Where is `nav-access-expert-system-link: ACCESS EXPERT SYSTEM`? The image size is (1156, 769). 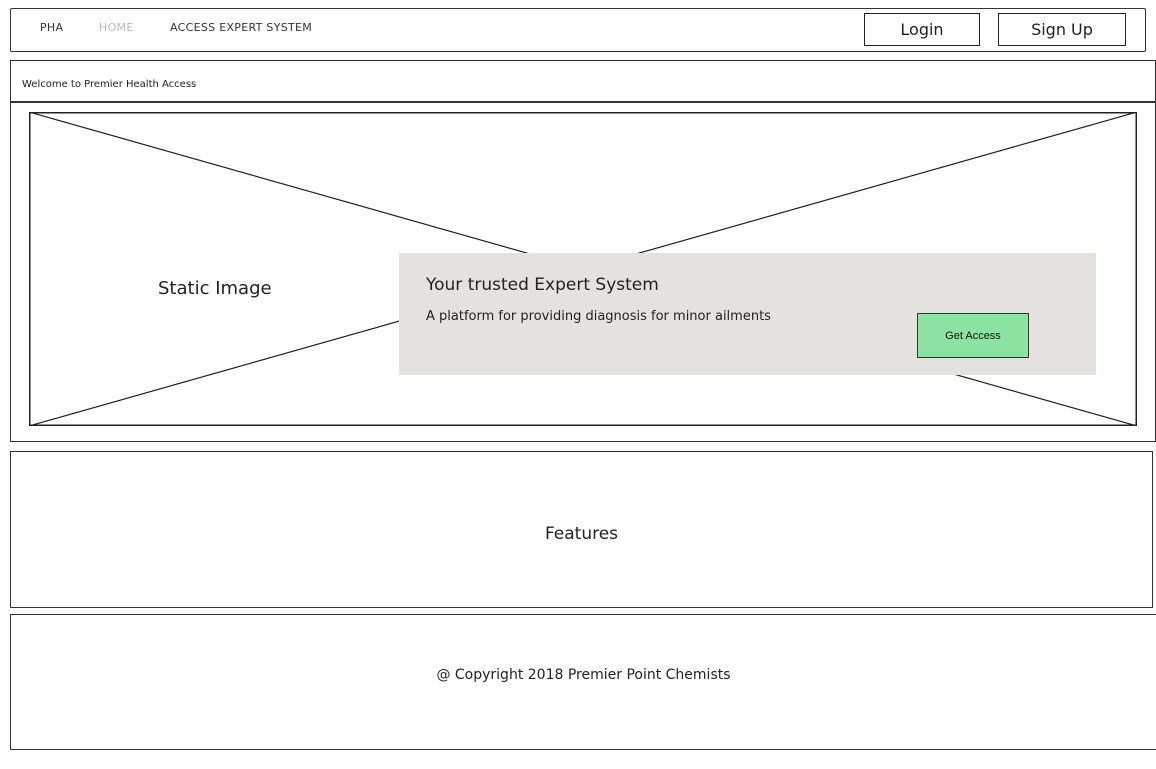 nav-access-expert-system-link: ACCESS EXPERT SYSTEM is located at coordinates (241, 27).